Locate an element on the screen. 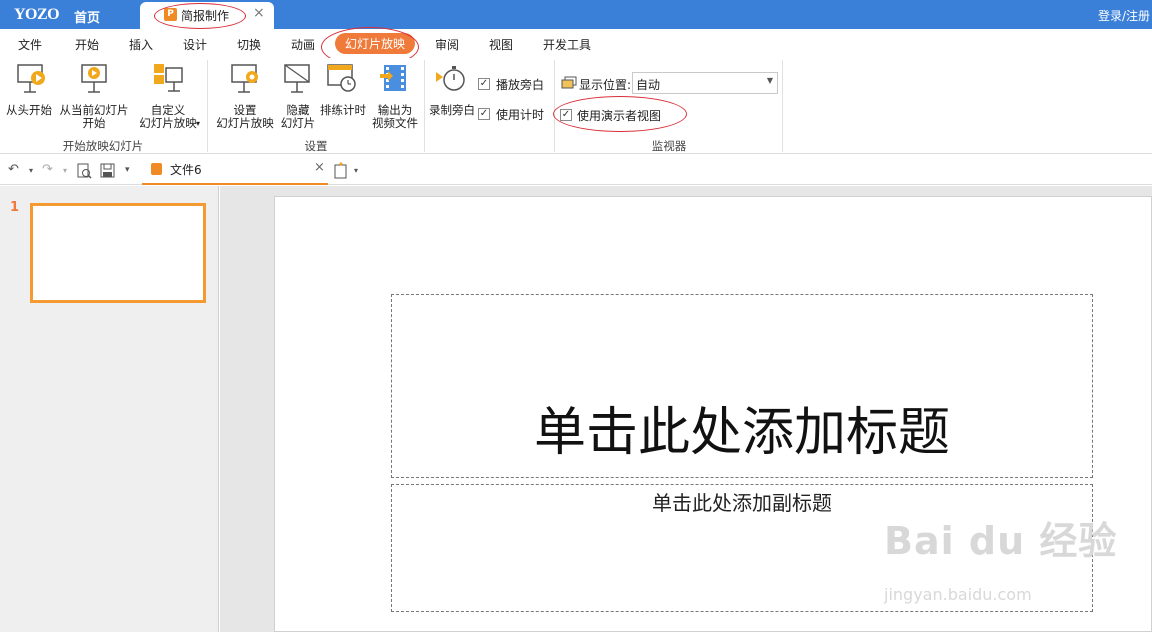 This screenshot has height=632, width=1152. file-tab: 文件6 × is located at coordinates (235, 170).